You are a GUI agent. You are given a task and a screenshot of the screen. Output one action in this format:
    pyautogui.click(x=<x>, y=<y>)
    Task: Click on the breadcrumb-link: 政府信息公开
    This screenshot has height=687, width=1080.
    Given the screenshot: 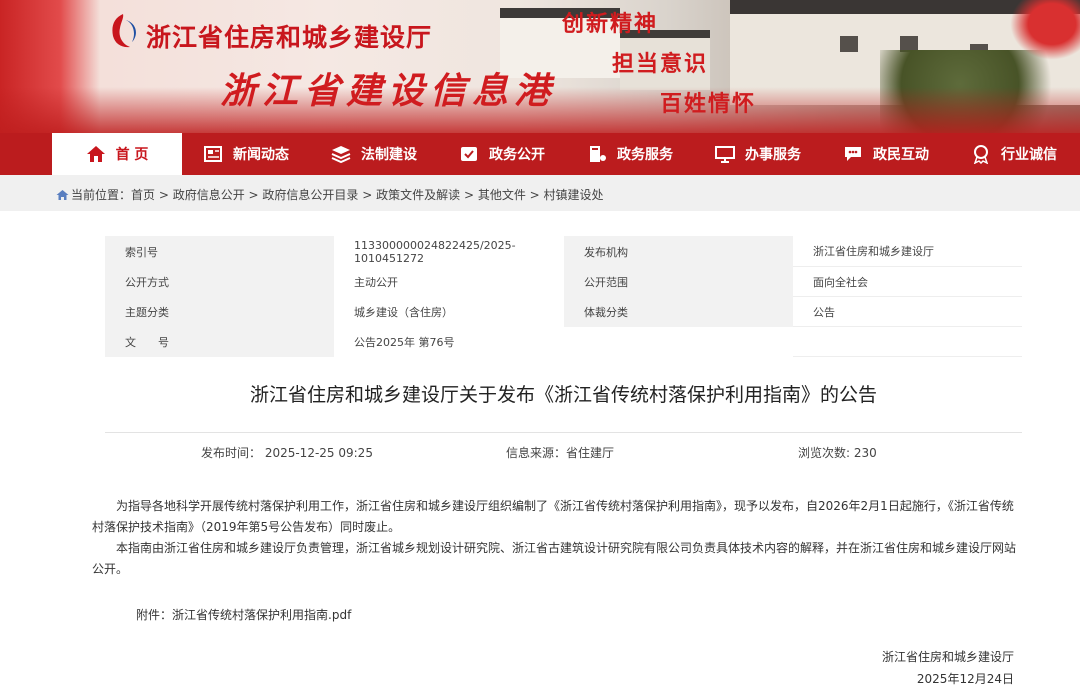 What is the action you would take?
    pyautogui.click(x=209, y=194)
    